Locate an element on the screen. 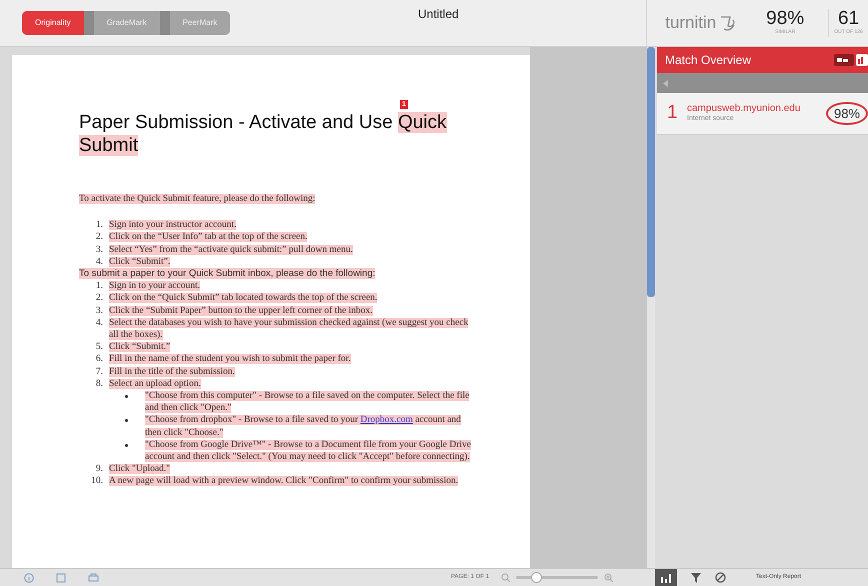 This screenshot has width=868, height=586. zoom-slider-thumb is located at coordinates (536, 577).